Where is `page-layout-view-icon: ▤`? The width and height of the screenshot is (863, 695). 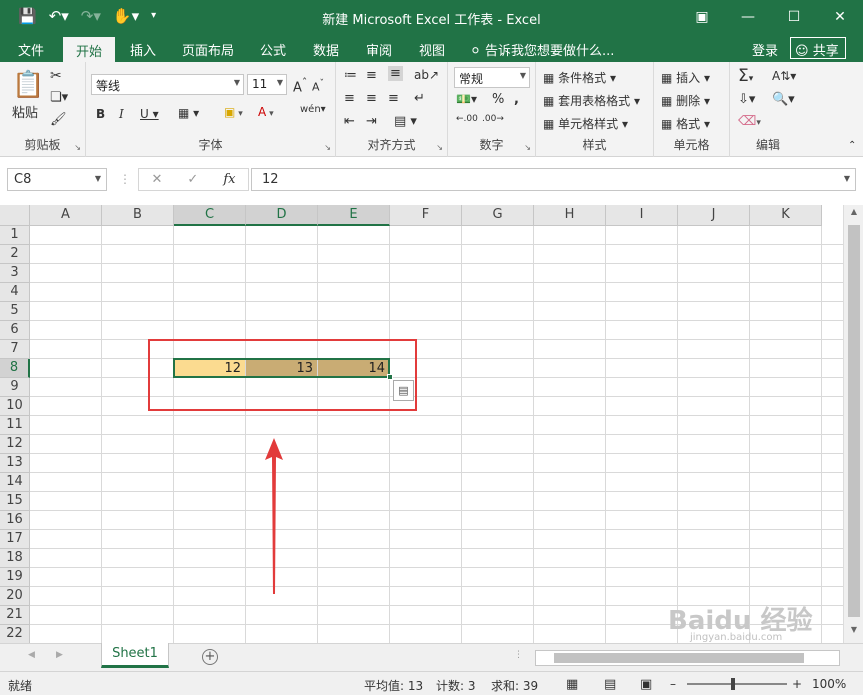 page-layout-view-icon: ▤ is located at coordinates (610, 684).